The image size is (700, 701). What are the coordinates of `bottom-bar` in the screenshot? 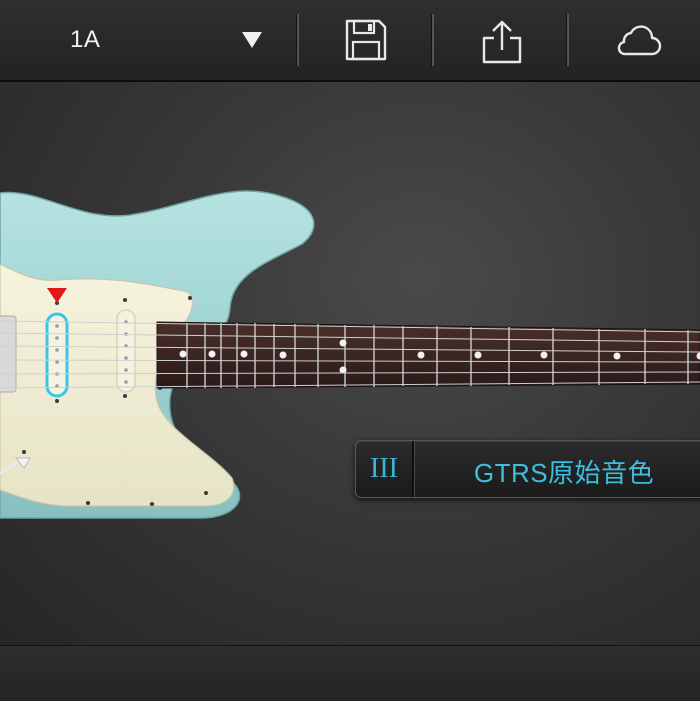 It's located at (350, 673).